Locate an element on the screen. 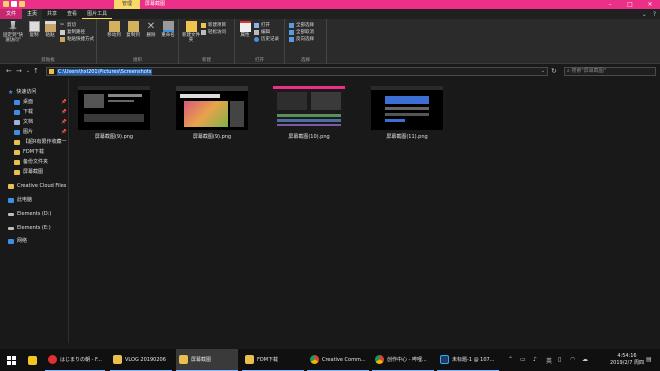  taskbar-app-vlog: VLOG 20190206 is located at coordinates (141, 360).